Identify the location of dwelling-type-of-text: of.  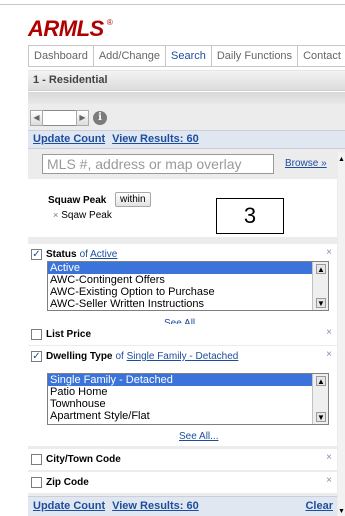
(119, 356).